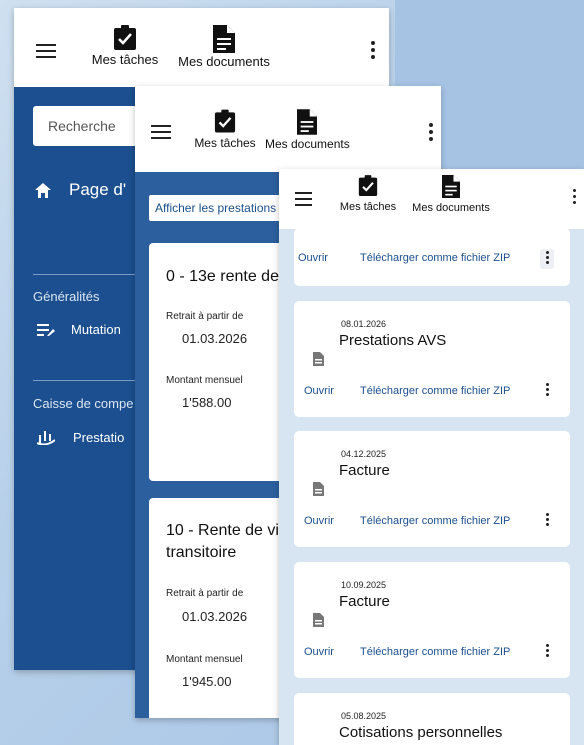 The height and width of the screenshot is (745, 584). What do you see at coordinates (229, 541) in the screenshot?
I see `benefit-card-title: 10 - Rente de viei transitoire` at bounding box center [229, 541].